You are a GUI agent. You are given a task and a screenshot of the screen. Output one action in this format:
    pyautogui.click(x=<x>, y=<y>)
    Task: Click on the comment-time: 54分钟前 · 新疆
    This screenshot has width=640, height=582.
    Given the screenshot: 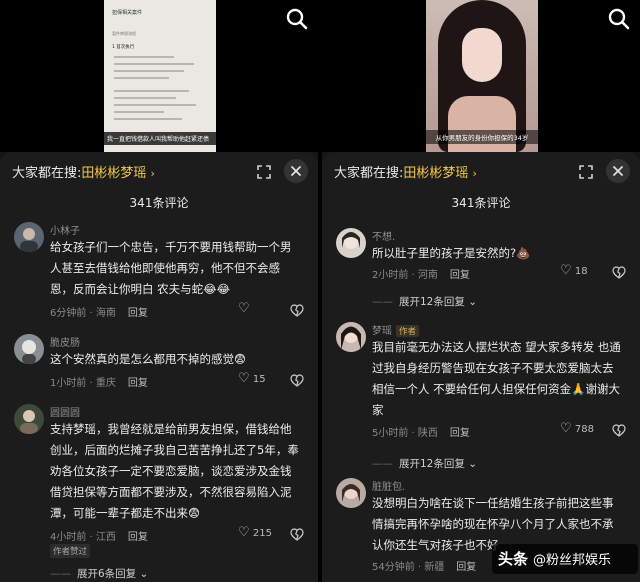 What is the action you would take?
    pyautogui.click(x=408, y=567)
    